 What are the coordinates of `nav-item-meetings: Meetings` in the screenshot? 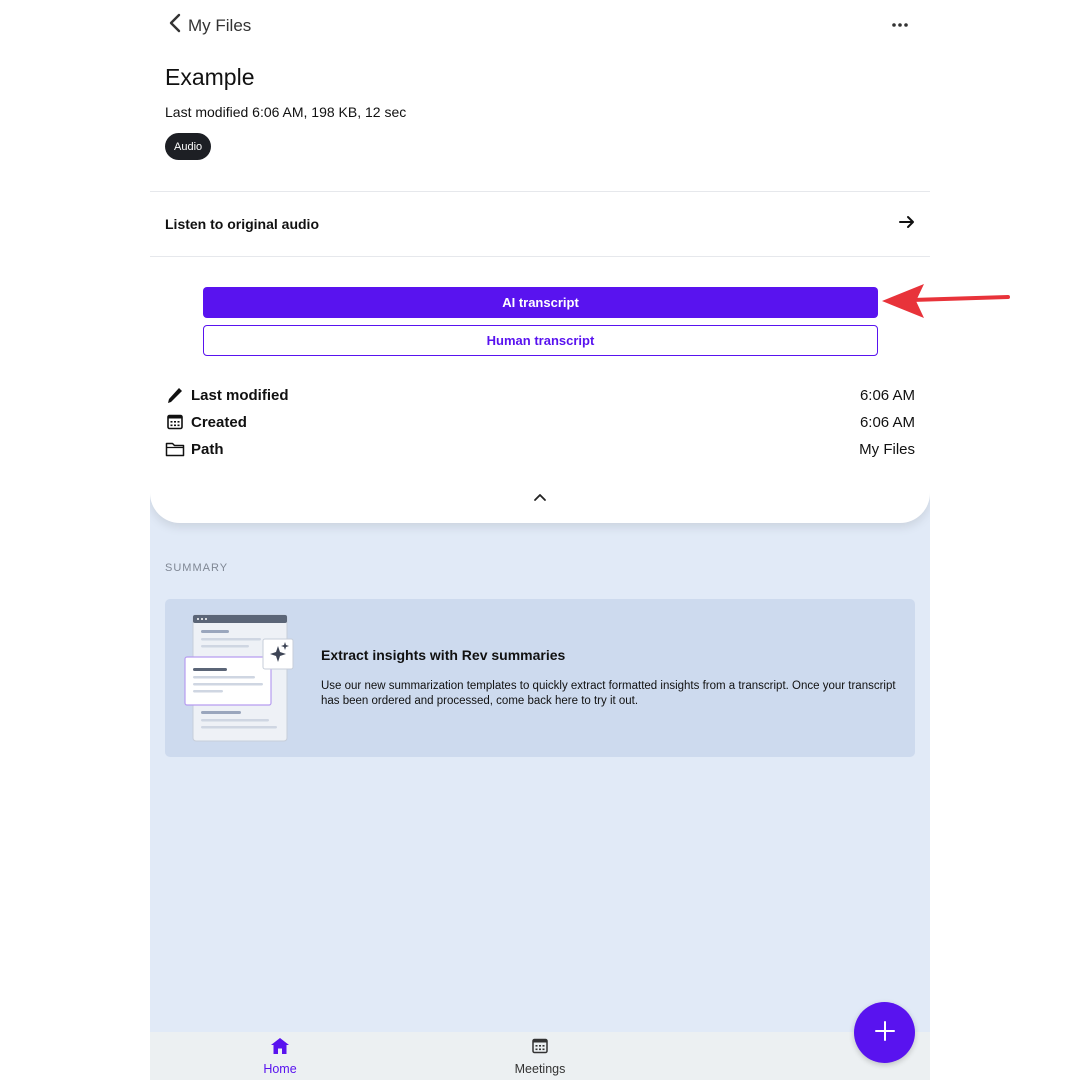 It's located at (540, 1056).